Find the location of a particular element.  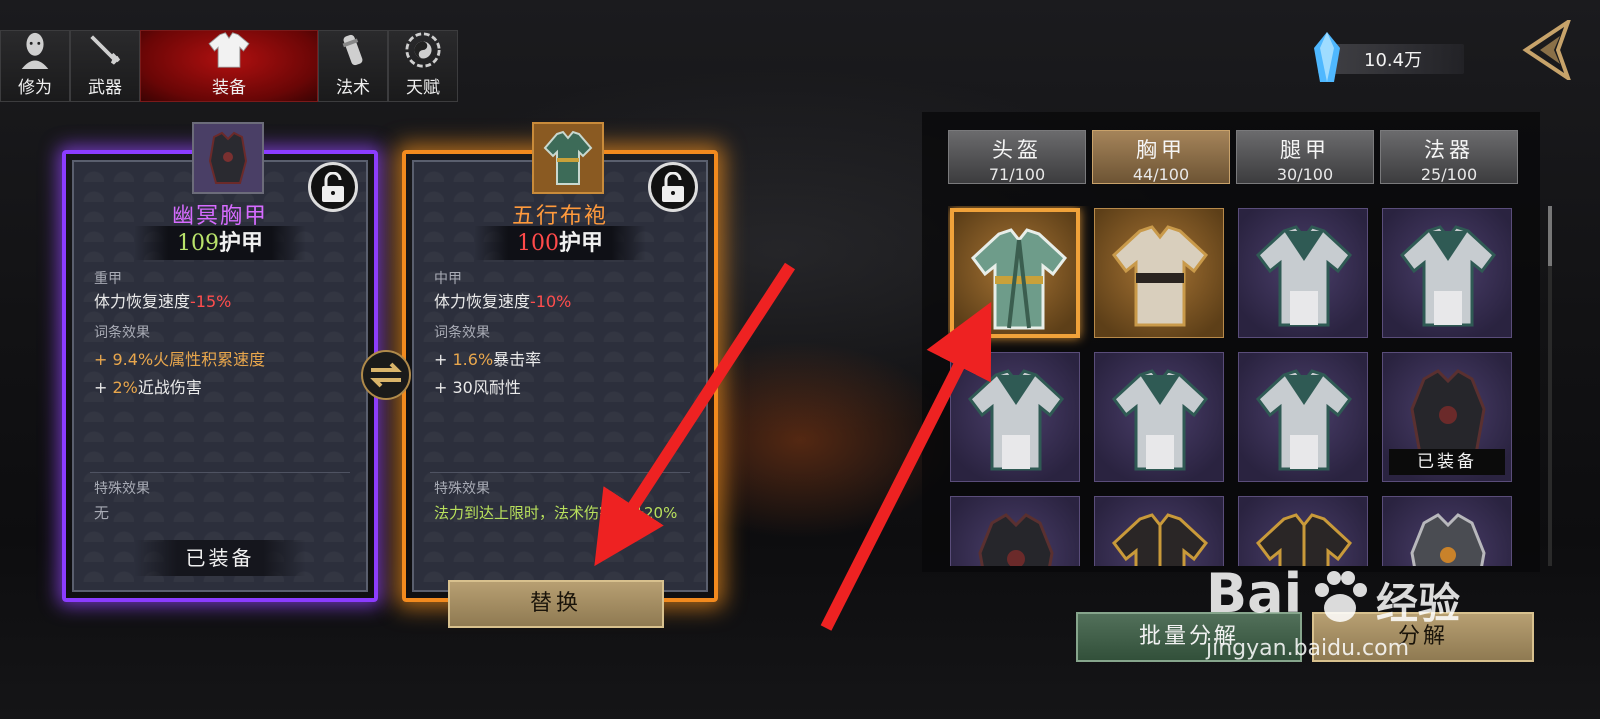

tab-weapon: 武器 is located at coordinates (105, 66).